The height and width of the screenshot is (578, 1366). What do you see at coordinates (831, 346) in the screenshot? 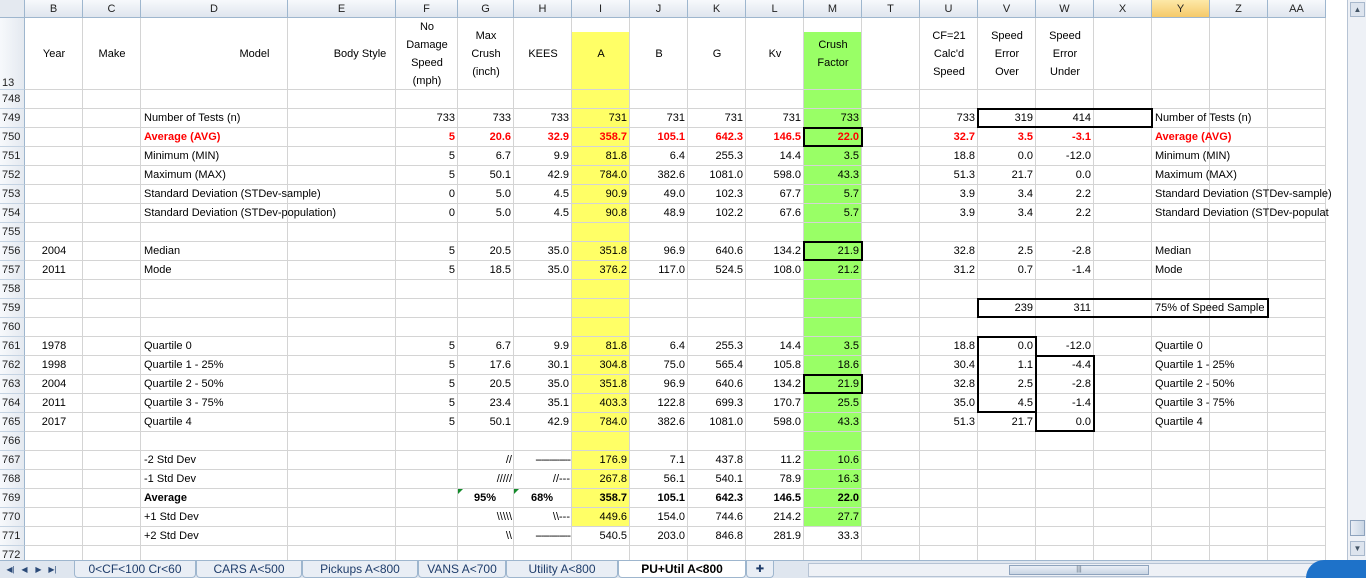
I see `cell-m-761: 3.5` at bounding box center [831, 346].